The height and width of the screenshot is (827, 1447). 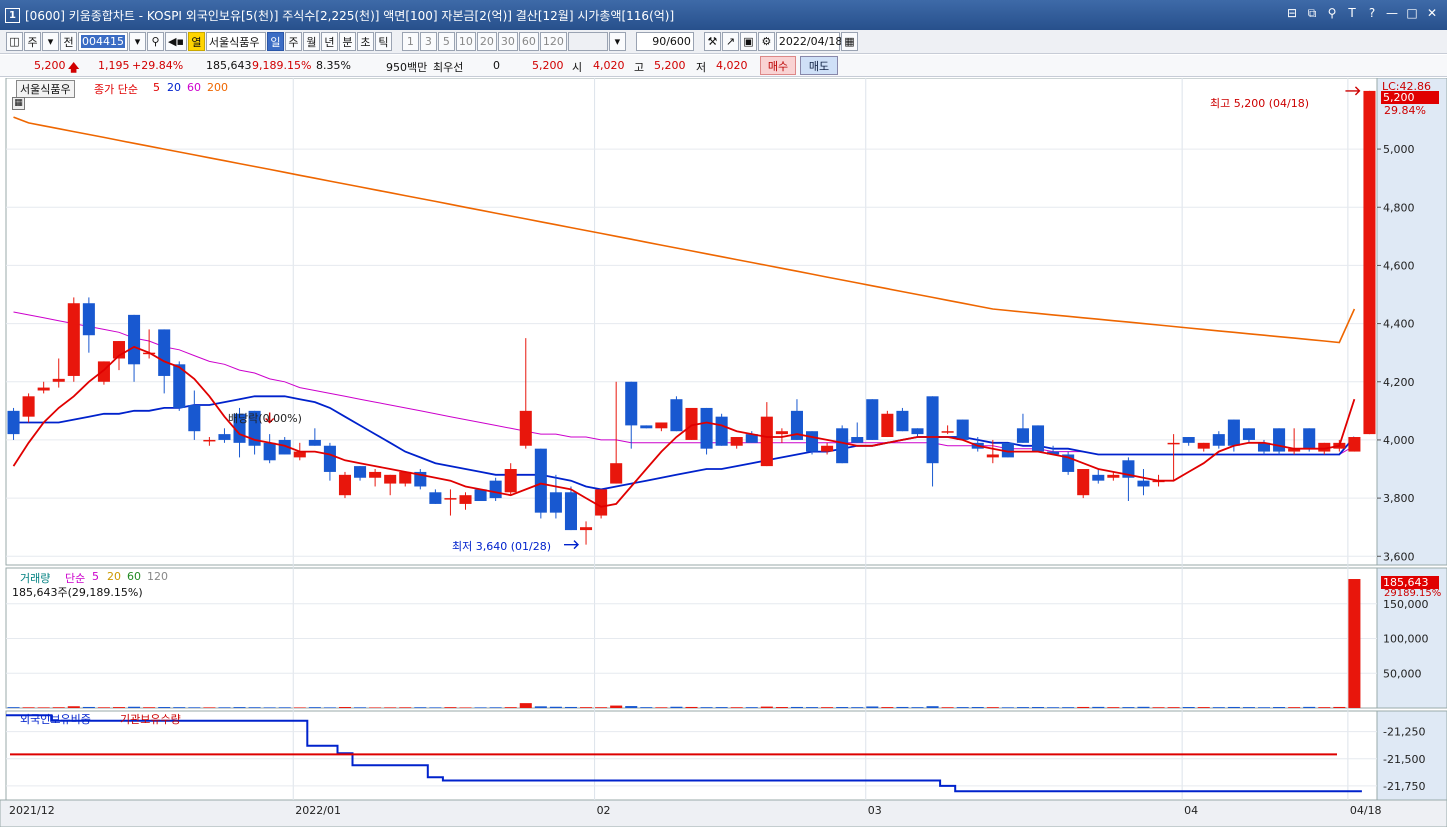 I want to click on stock-name-field: 서울식품우, so click(x=235, y=41).